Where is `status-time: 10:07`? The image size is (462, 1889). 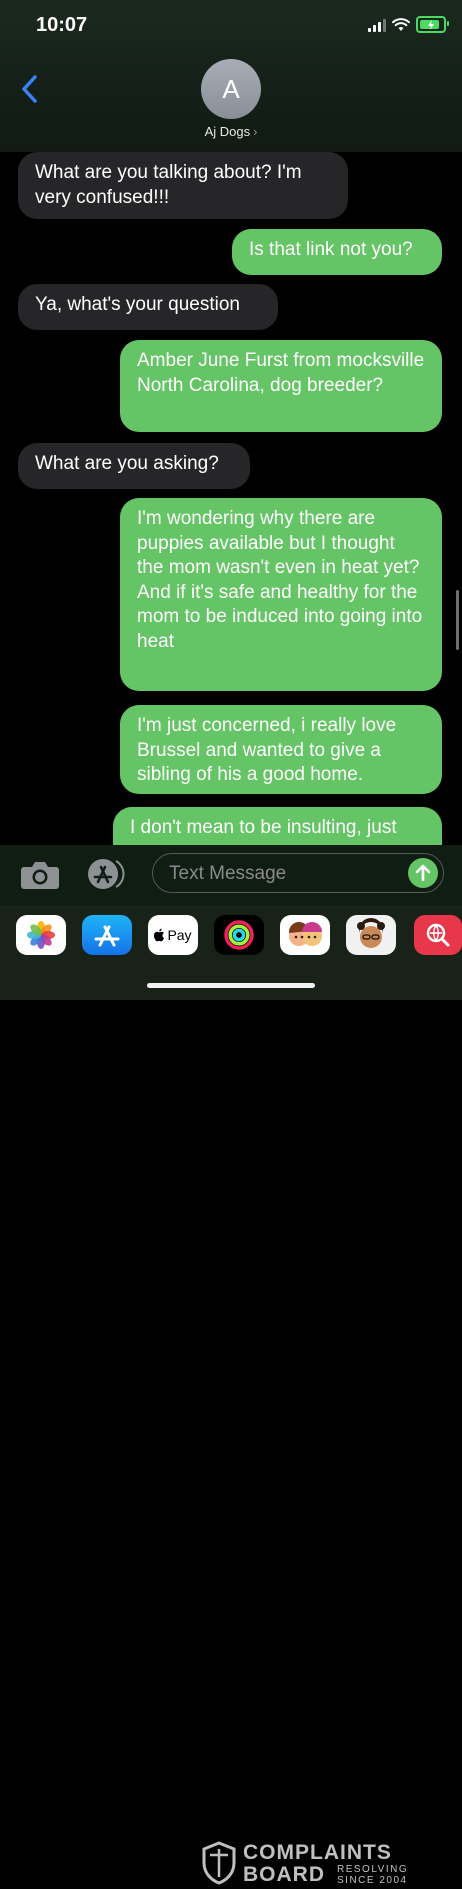 status-time: 10:07 is located at coordinates (62, 25).